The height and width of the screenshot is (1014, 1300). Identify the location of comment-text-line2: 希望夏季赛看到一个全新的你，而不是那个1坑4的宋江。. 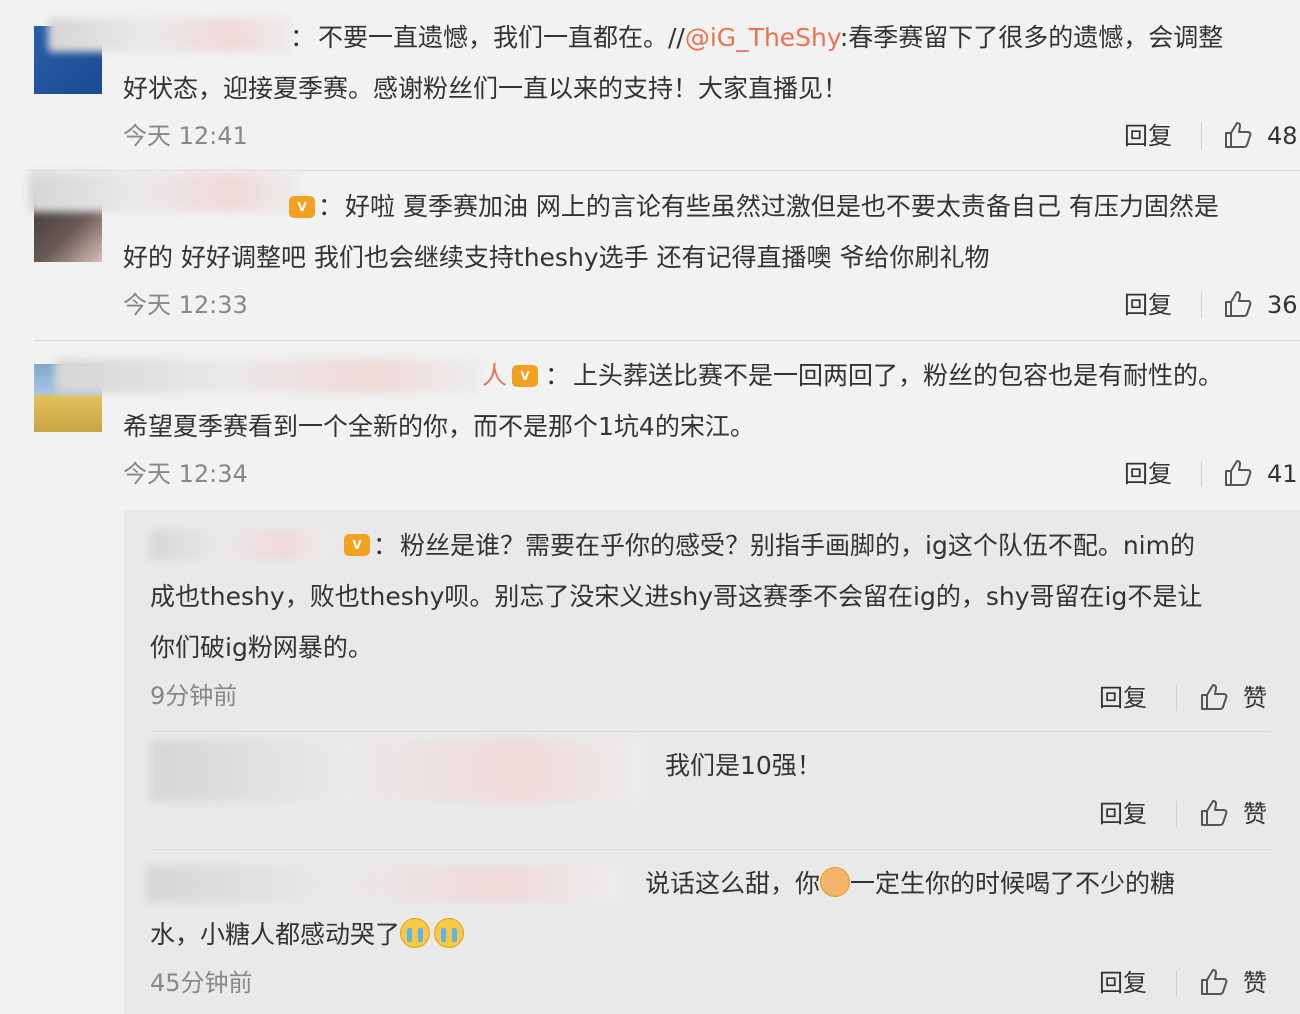
(439, 426).